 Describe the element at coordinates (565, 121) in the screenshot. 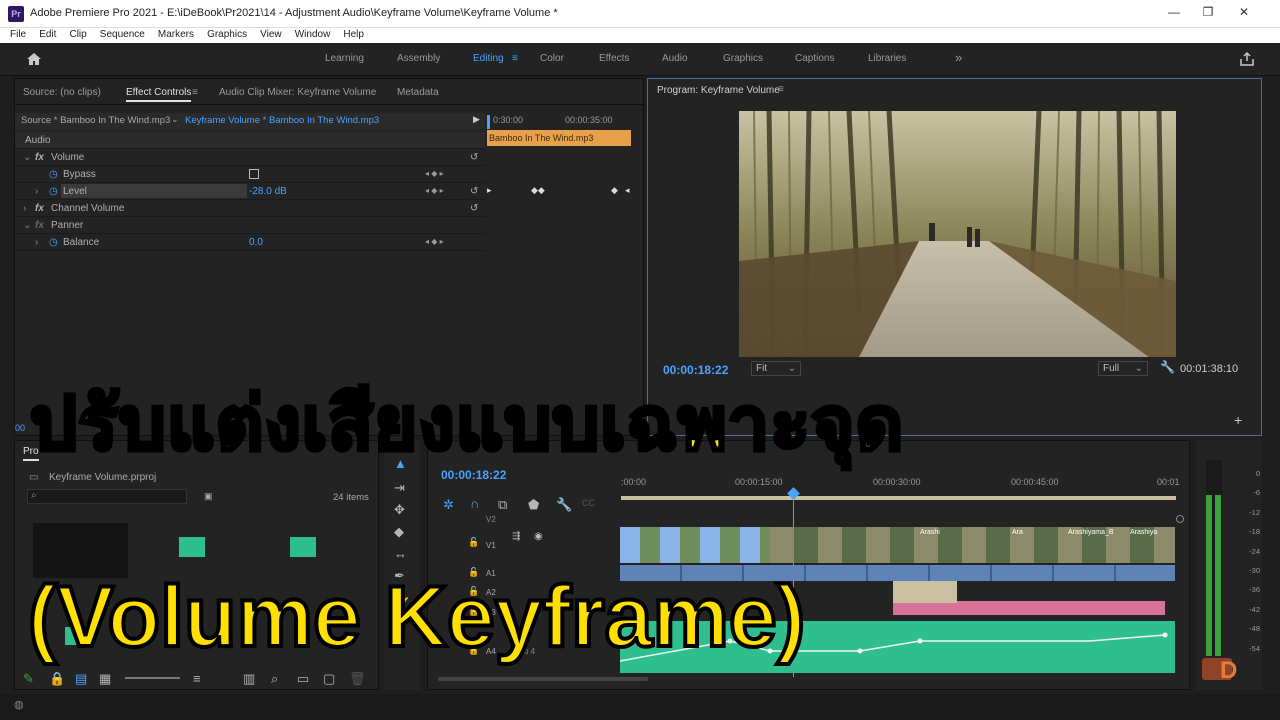

I see `ec-ruler: 0:30:00 00:00:35:00` at that location.